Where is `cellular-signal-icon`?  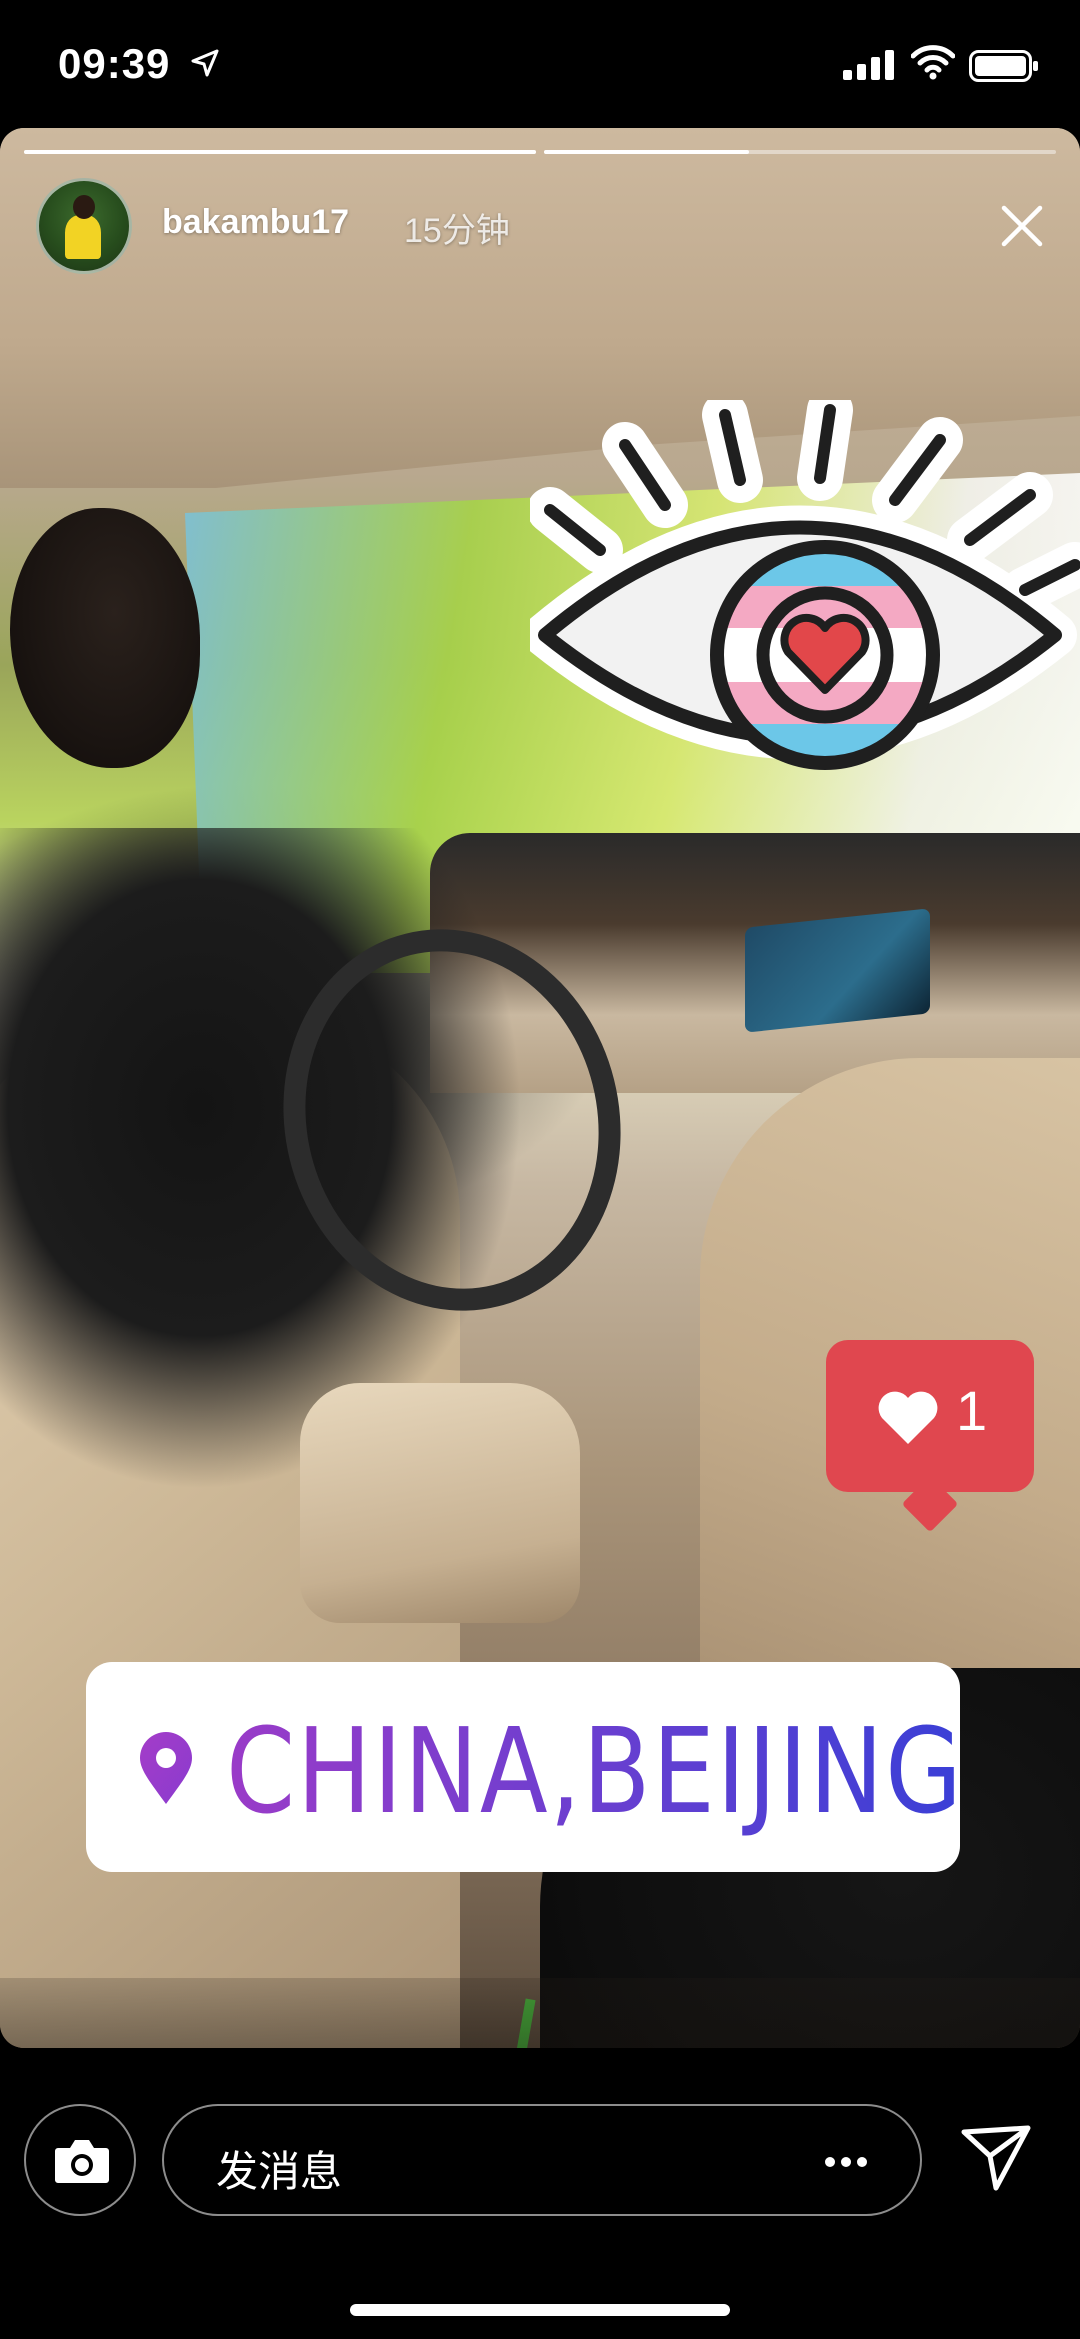
cellular-signal-icon is located at coordinates (868, 65).